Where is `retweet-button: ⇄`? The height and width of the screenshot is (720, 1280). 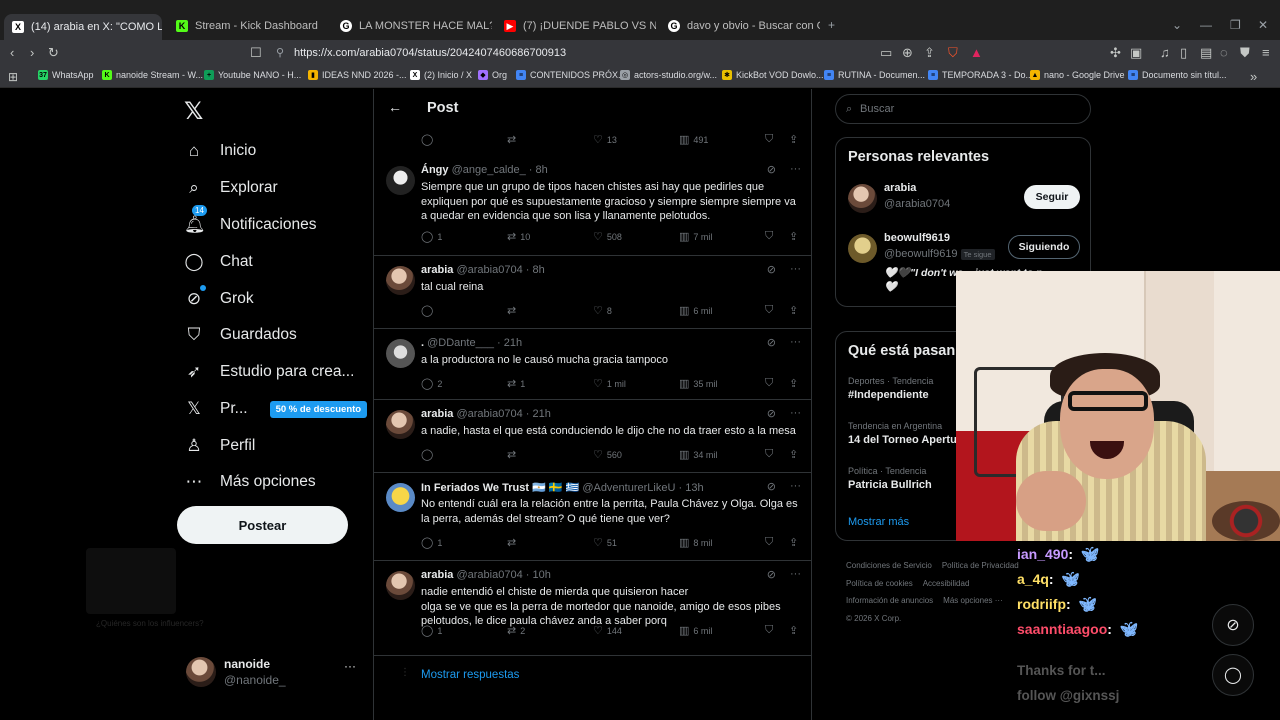
retweet-button: ⇄ is located at coordinates (513, 454).